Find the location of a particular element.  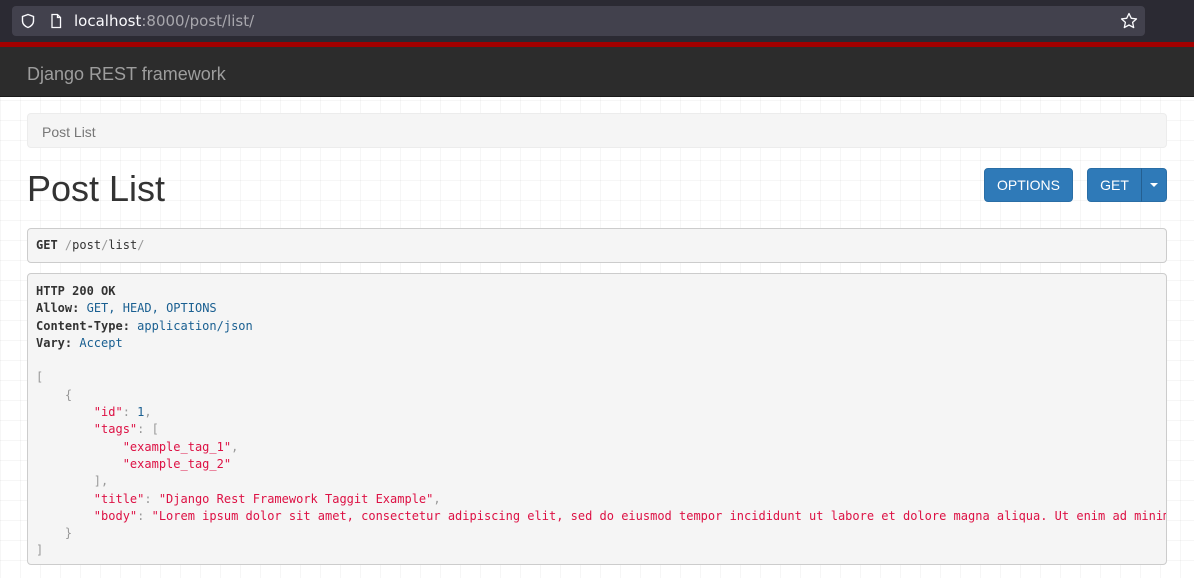

url-path: :8000/post/list/ is located at coordinates (198, 21).